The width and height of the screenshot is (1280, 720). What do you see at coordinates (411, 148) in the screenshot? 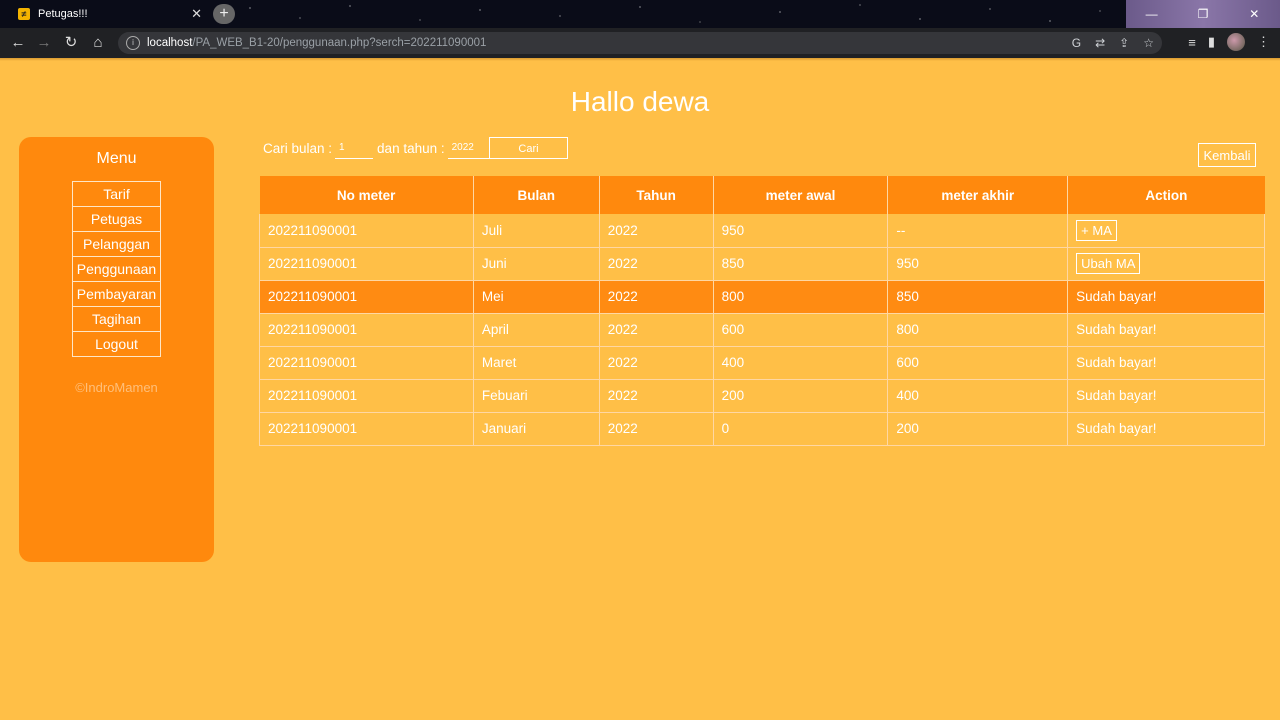
I see `tahun-label: dan tahun :` at bounding box center [411, 148].